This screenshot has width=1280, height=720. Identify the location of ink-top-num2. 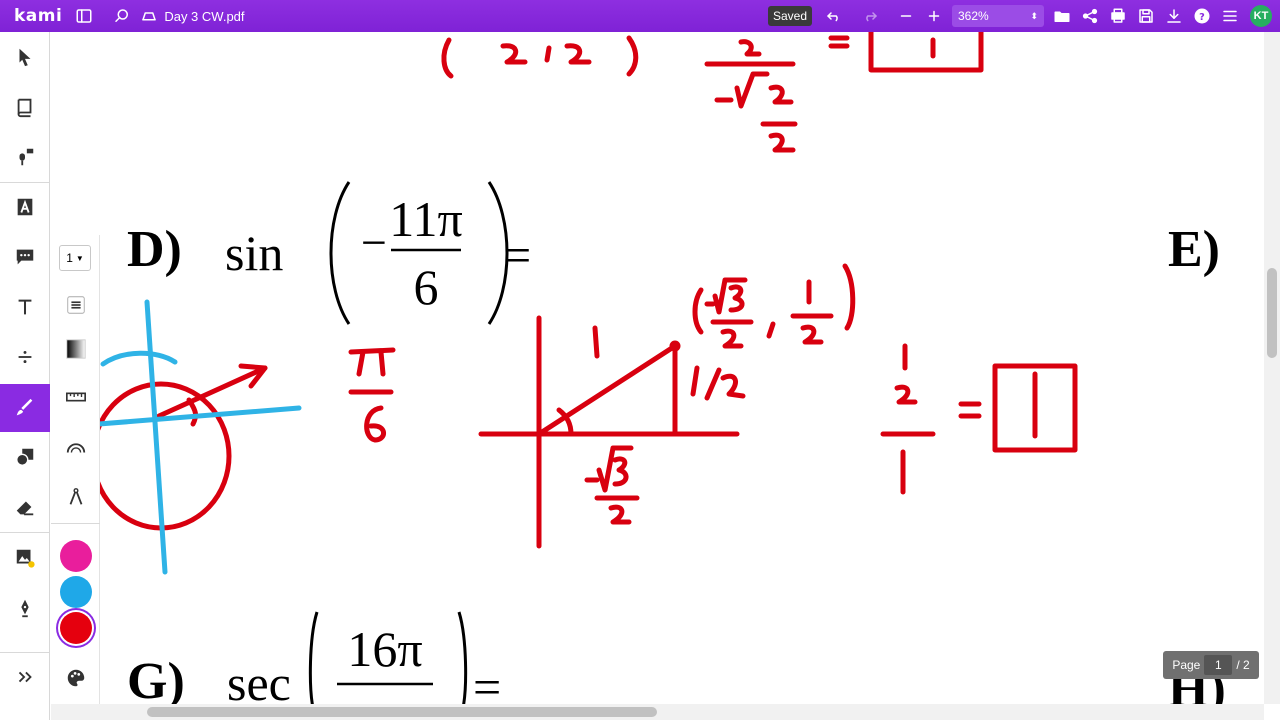
(578, 54).